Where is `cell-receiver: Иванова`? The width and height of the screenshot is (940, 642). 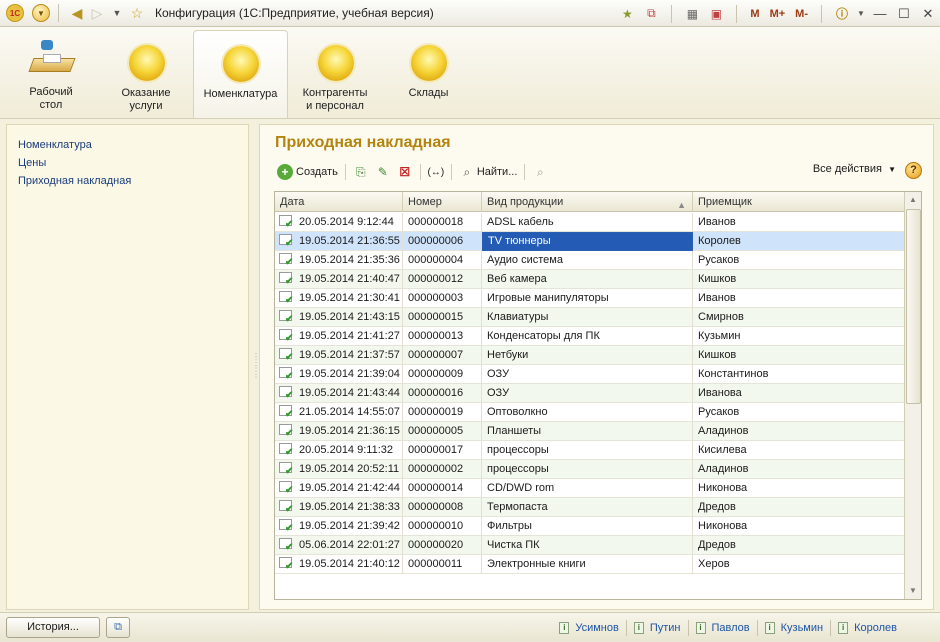
cell-receiver: Иванова is located at coordinates (799, 393).